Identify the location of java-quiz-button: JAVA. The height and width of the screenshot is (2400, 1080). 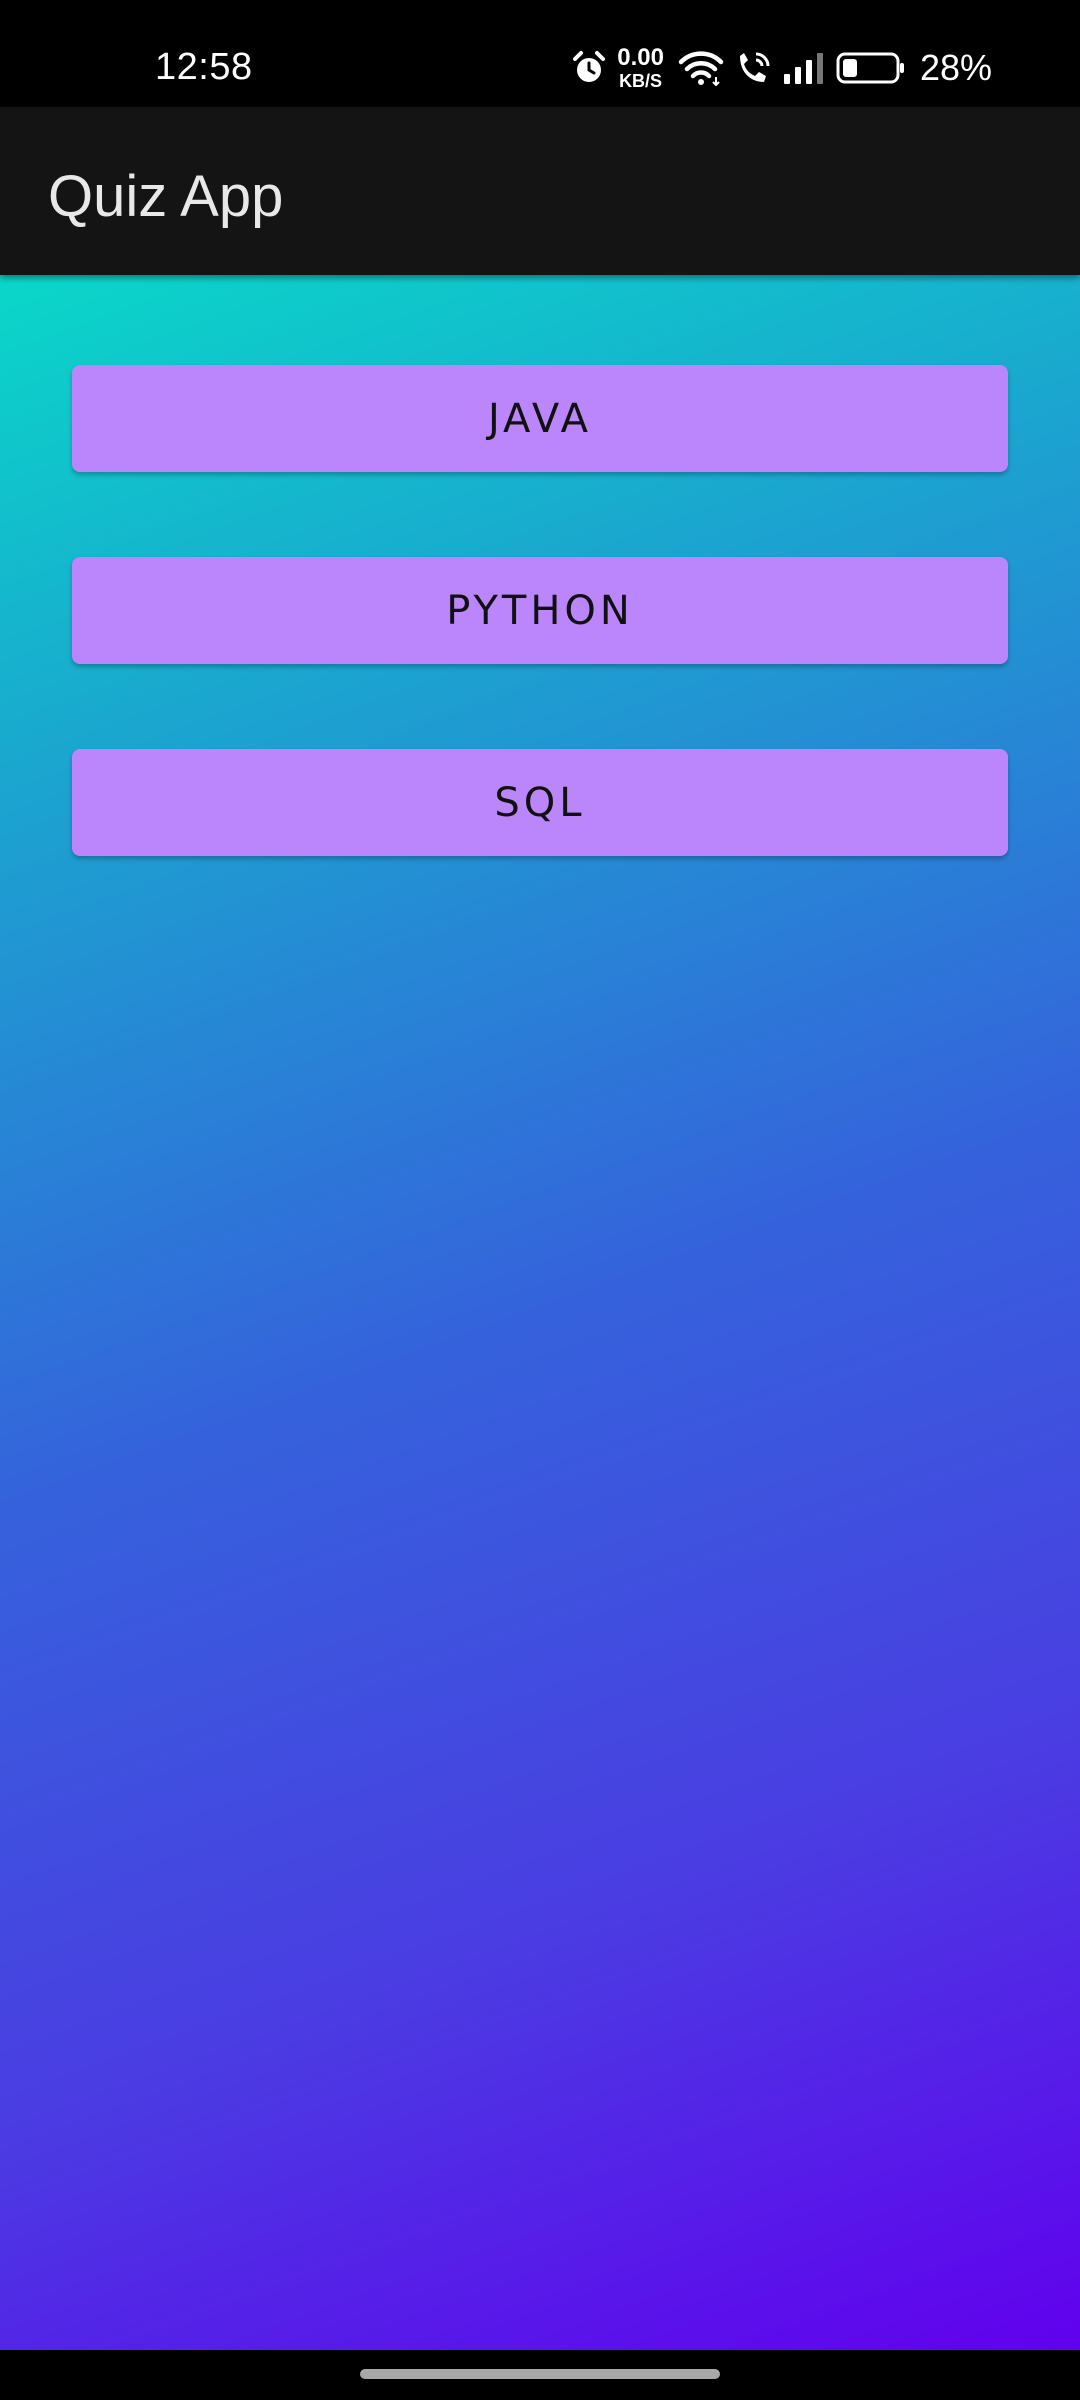
(540, 418).